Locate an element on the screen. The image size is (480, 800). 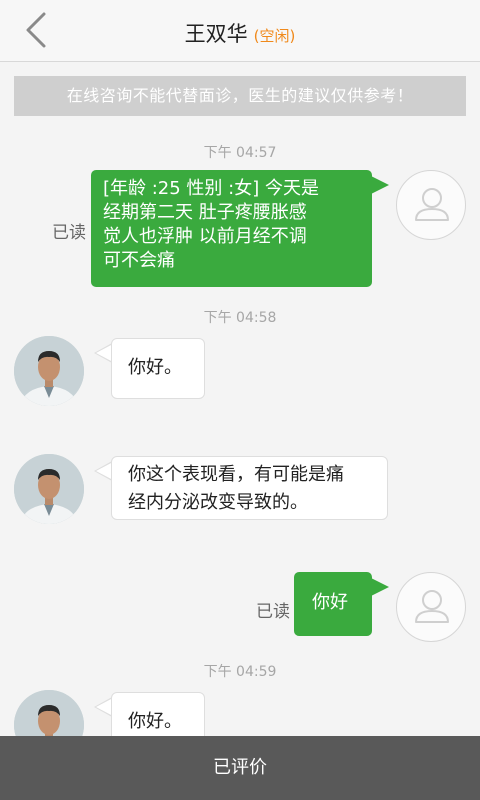
message-bubble-doctor: 你好。 is located at coordinates (158, 368).